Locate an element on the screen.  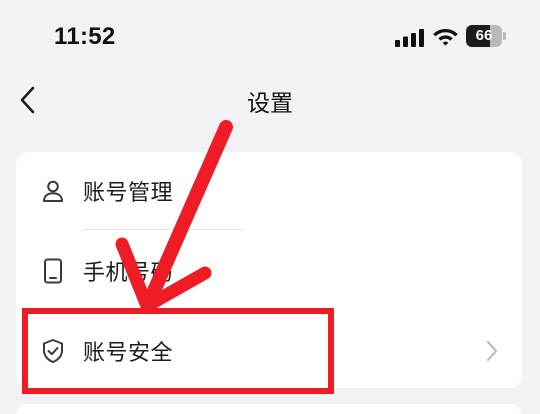
phone-icon is located at coordinates (53, 271).